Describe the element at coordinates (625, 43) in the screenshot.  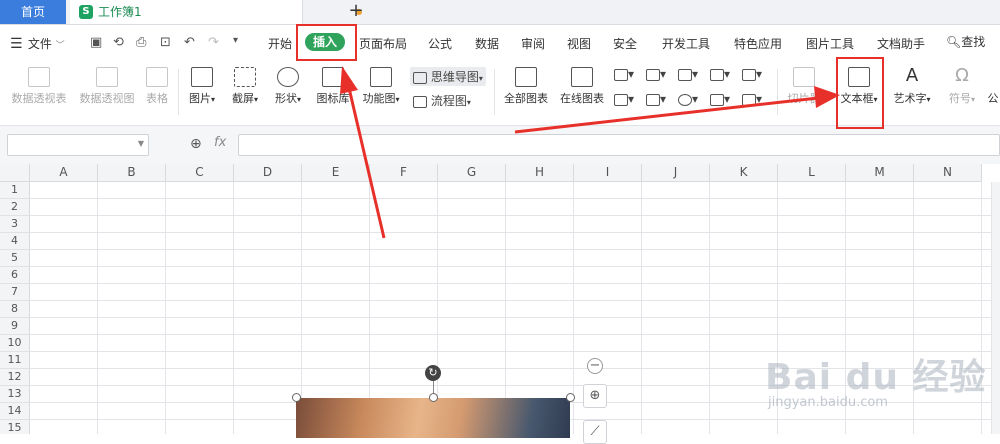
I see `menu-security: 安全` at that location.